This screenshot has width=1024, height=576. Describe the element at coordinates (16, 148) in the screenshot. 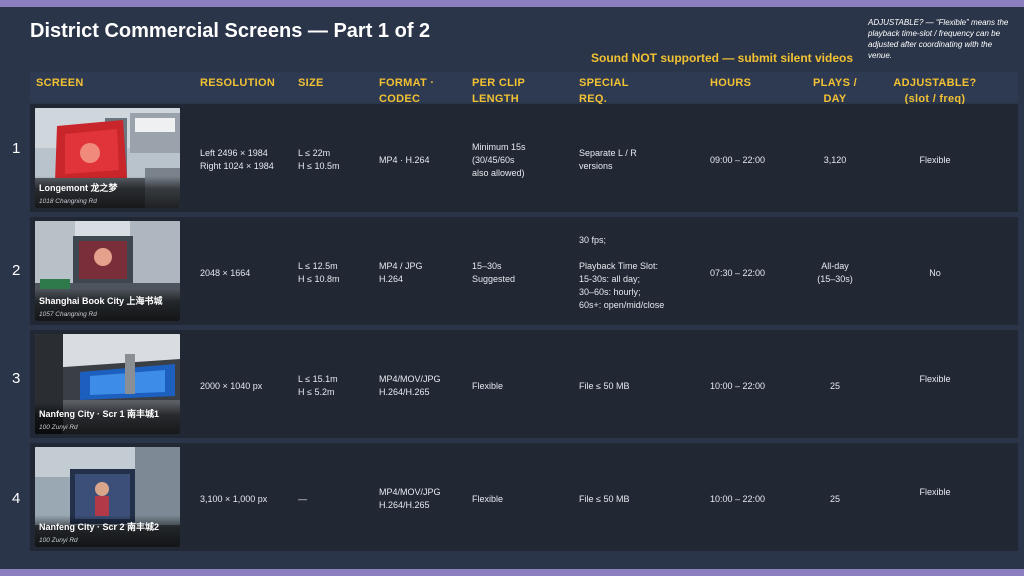

I see `row-number: 1` at that location.